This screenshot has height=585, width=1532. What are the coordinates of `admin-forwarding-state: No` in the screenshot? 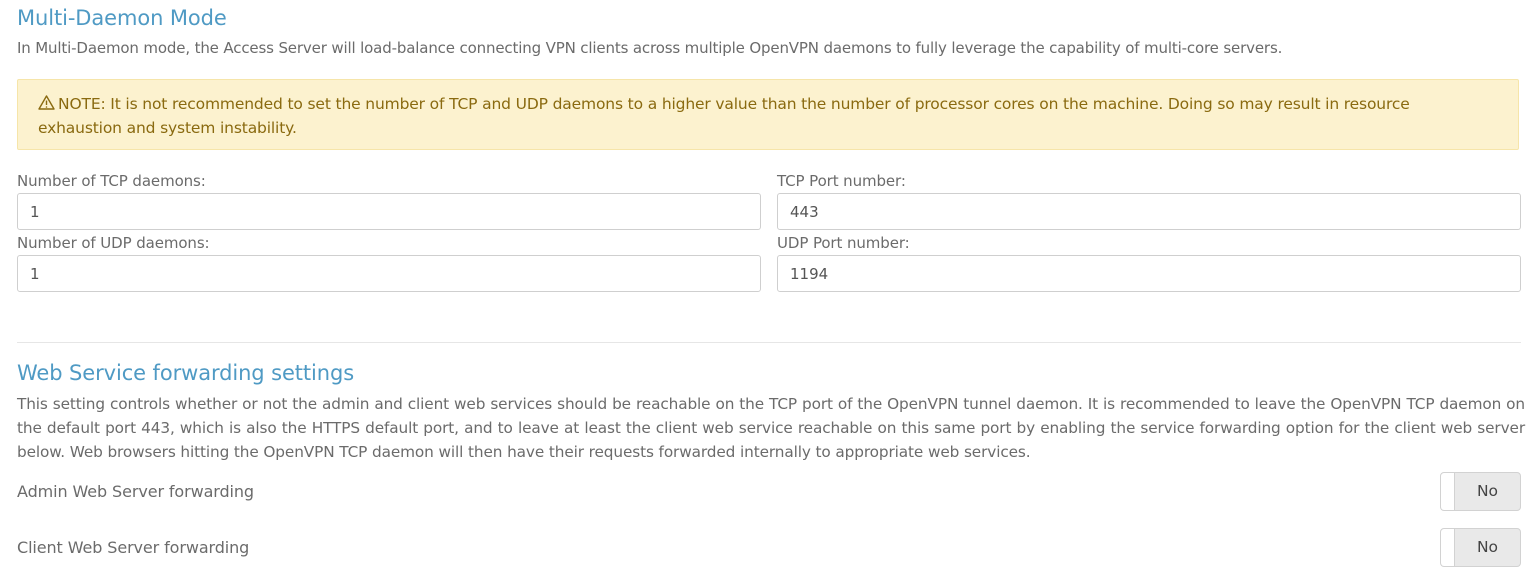 It's located at (1487, 491).